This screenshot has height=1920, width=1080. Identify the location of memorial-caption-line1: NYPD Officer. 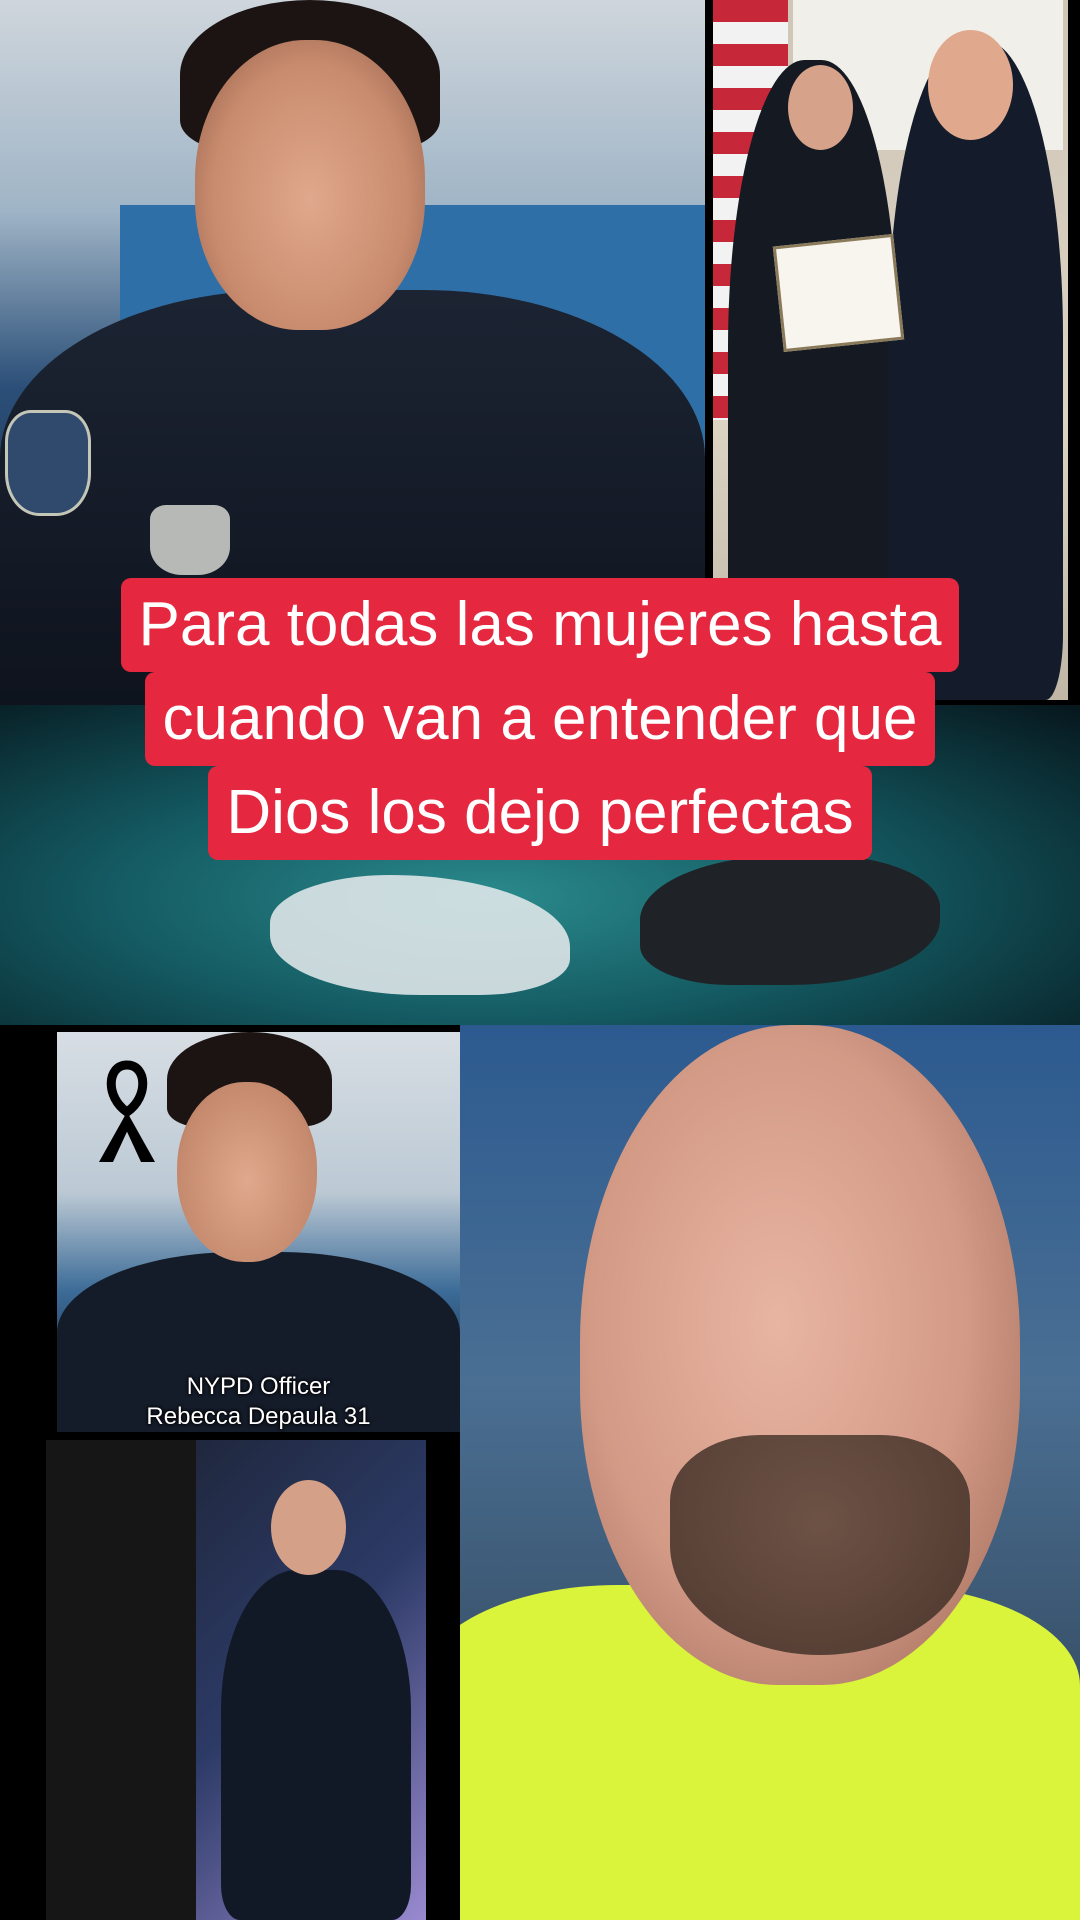
(258, 1386).